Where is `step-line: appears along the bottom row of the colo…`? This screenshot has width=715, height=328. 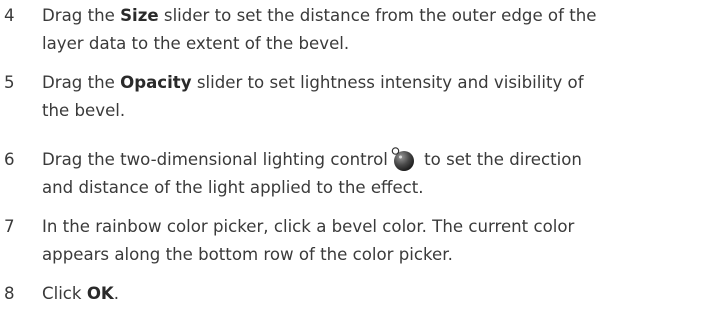 step-line: appears along the bottom row of the colo… is located at coordinates (247, 254).